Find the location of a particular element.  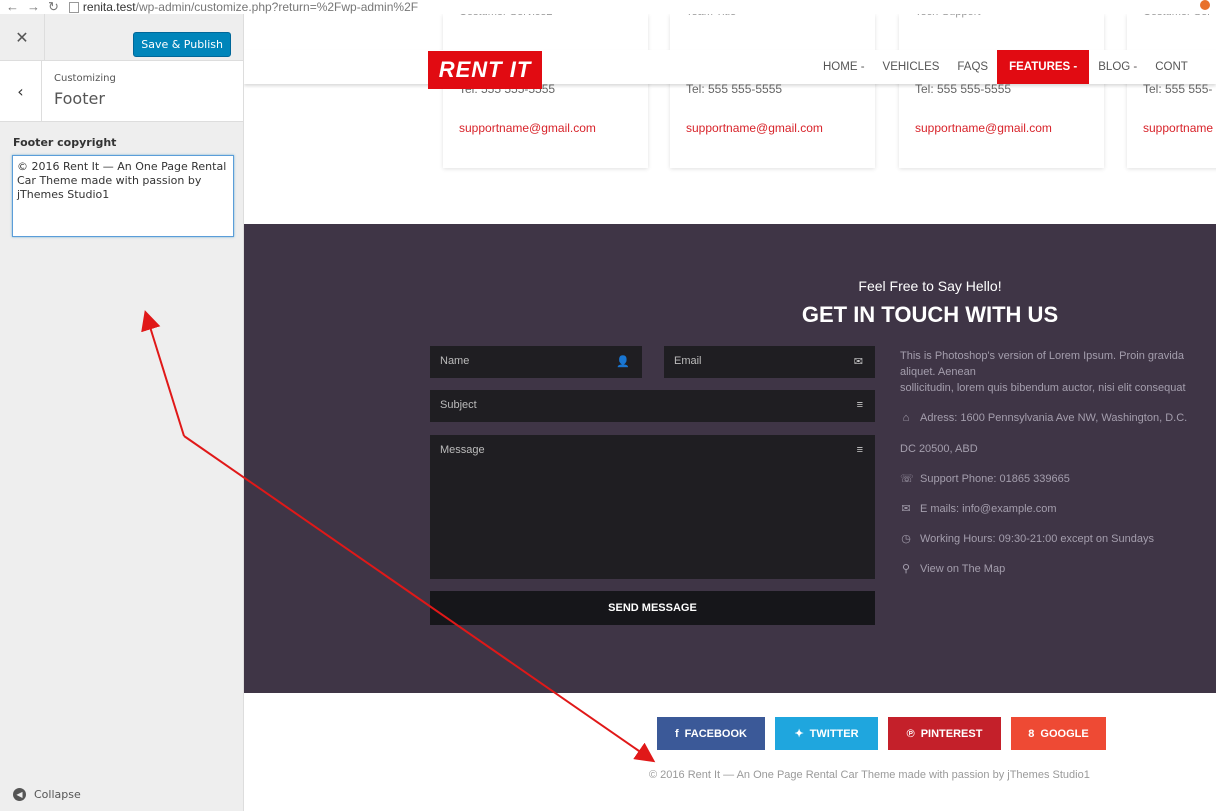

subject-input: Subject ≡ is located at coordinates (652, 406).